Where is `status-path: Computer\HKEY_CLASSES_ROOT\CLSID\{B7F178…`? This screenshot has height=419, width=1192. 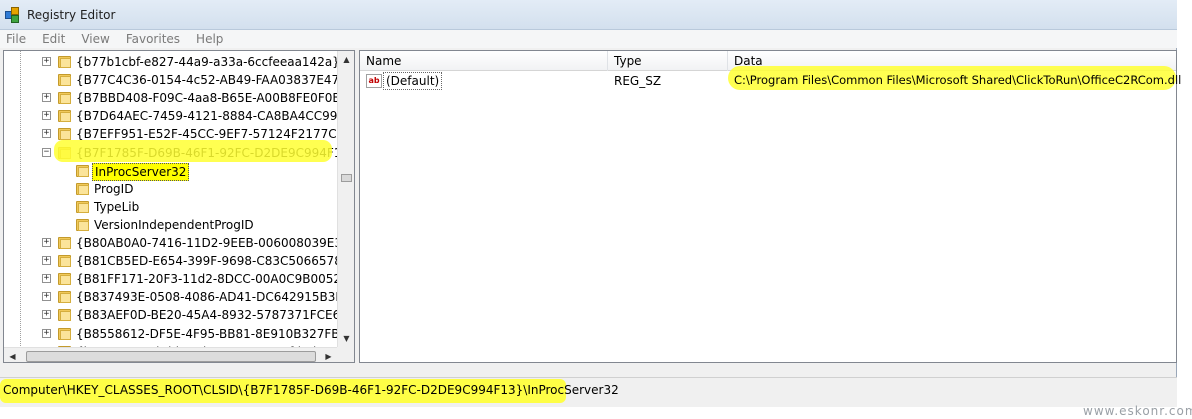
status-path: Computer\HKEY_CLASSES_ROOT\CLSID\{B7F178… is located at coordinates (311, 390).